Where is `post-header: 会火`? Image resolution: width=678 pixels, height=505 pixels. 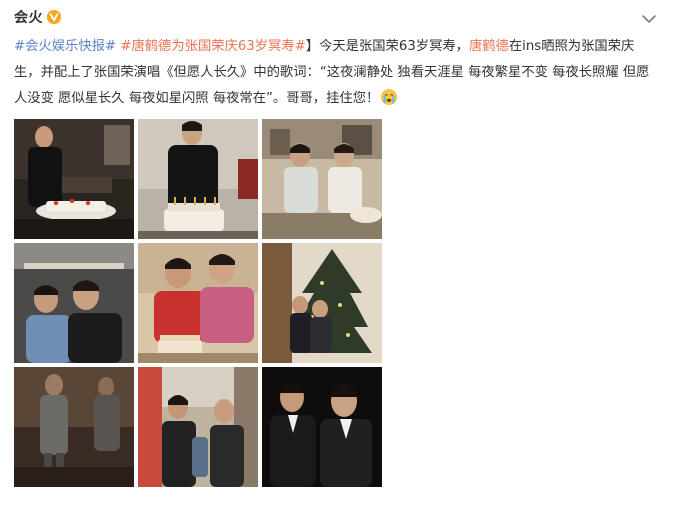
post-header: 会火 is located at coordinates (37, 17).